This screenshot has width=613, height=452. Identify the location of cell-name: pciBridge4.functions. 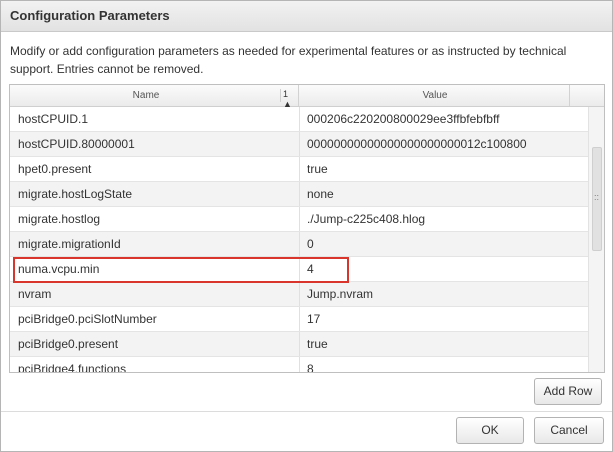
(155, 364).